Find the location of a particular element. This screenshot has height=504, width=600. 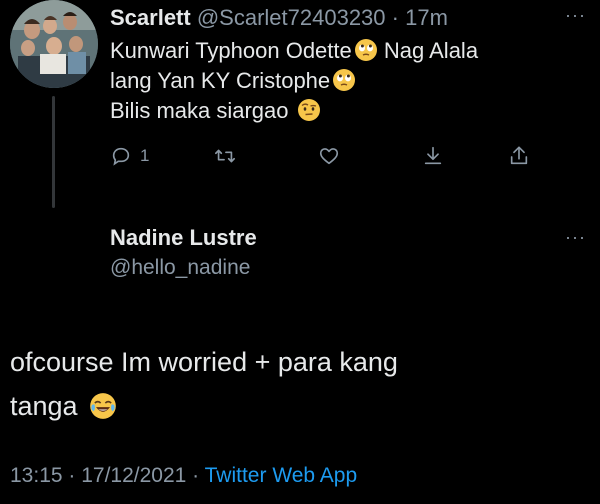

tweet-source-link: Twitter Web App is located at coordinates (281, 475).